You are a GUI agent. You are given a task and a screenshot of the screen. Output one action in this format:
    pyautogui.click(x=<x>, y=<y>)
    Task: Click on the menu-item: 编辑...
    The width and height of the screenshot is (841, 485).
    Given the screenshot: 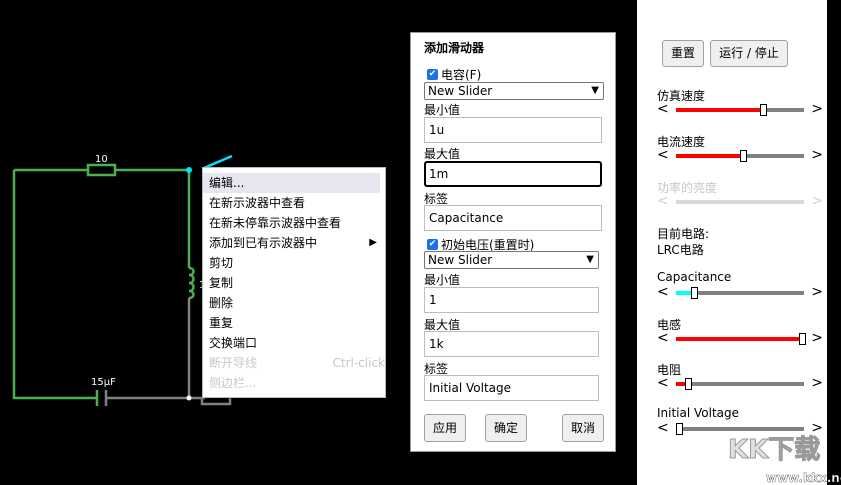 What is the action you would take?
    pyautogui.click(x=291, y=183)
    